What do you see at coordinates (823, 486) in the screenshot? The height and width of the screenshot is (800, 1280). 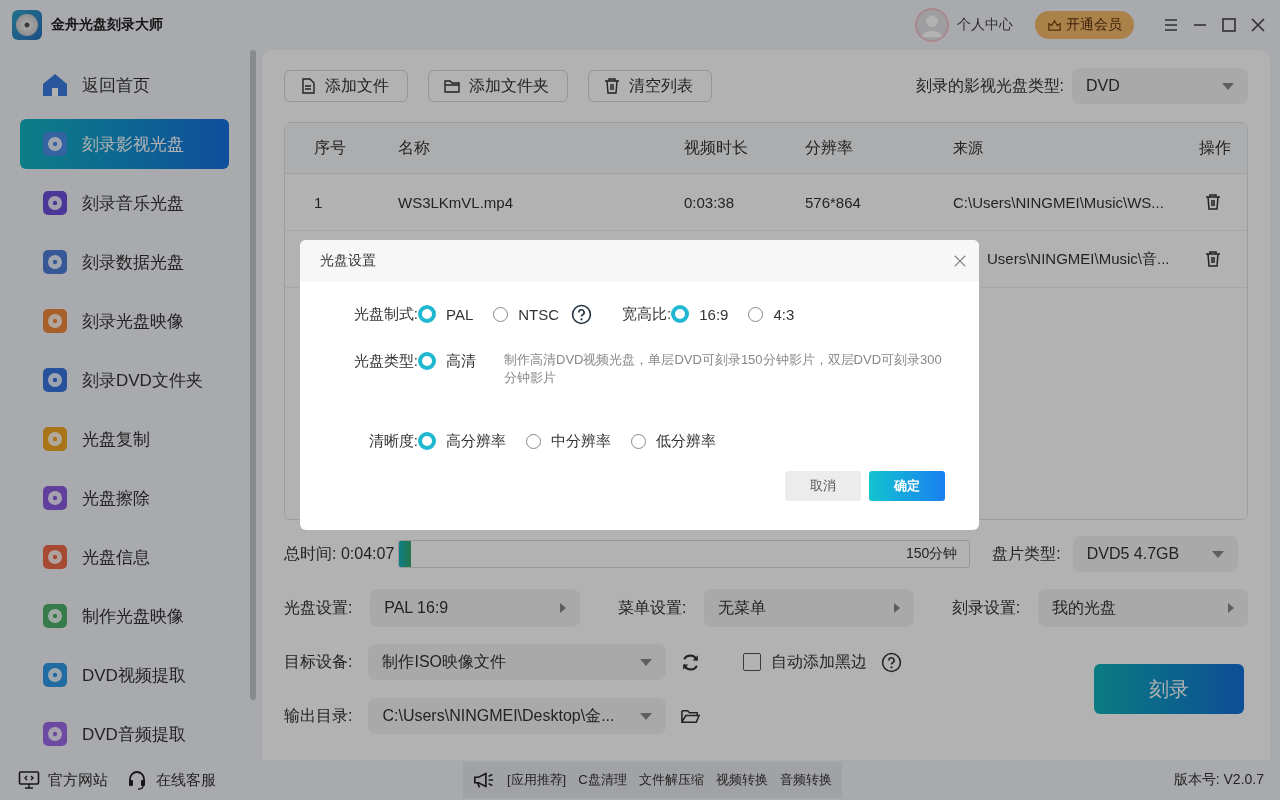 I see `cancel-button: 取消` at bounding box center [823, 486].